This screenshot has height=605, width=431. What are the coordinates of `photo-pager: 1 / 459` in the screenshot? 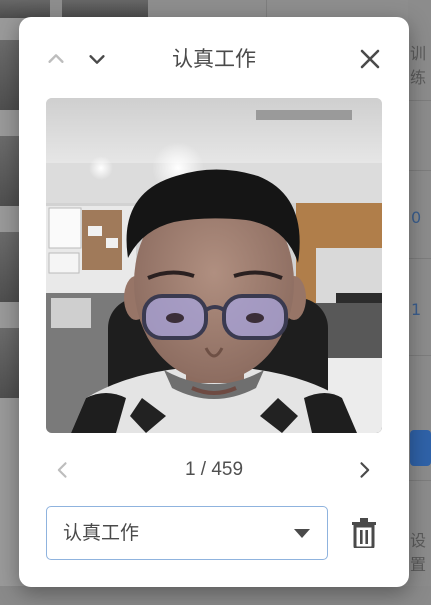 It's located at (214, 470).